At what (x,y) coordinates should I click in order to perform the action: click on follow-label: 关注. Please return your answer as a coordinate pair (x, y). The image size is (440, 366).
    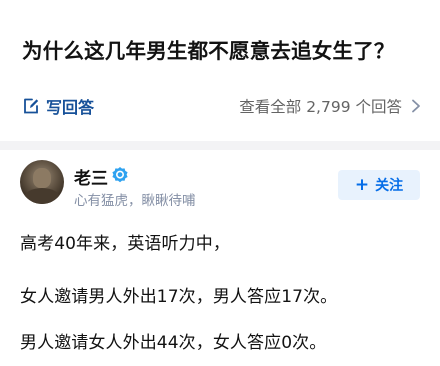
    Looking at the image, I should click on (389, 186).